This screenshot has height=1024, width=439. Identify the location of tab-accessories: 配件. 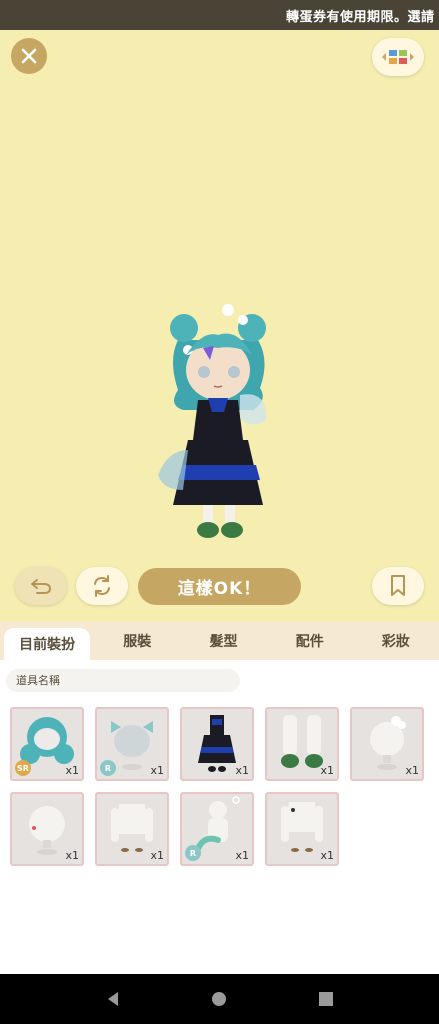
(310, 641).